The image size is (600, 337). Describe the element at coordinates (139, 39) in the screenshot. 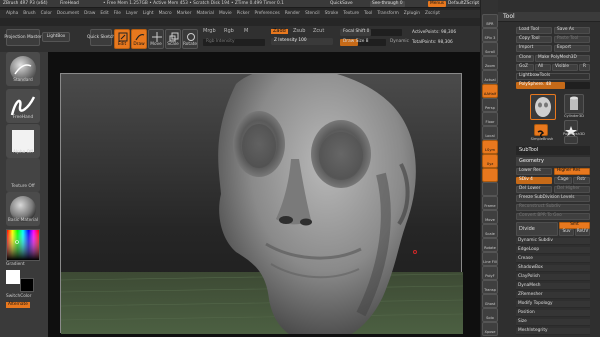

I see `draw-mode-button: Draw` at that location.